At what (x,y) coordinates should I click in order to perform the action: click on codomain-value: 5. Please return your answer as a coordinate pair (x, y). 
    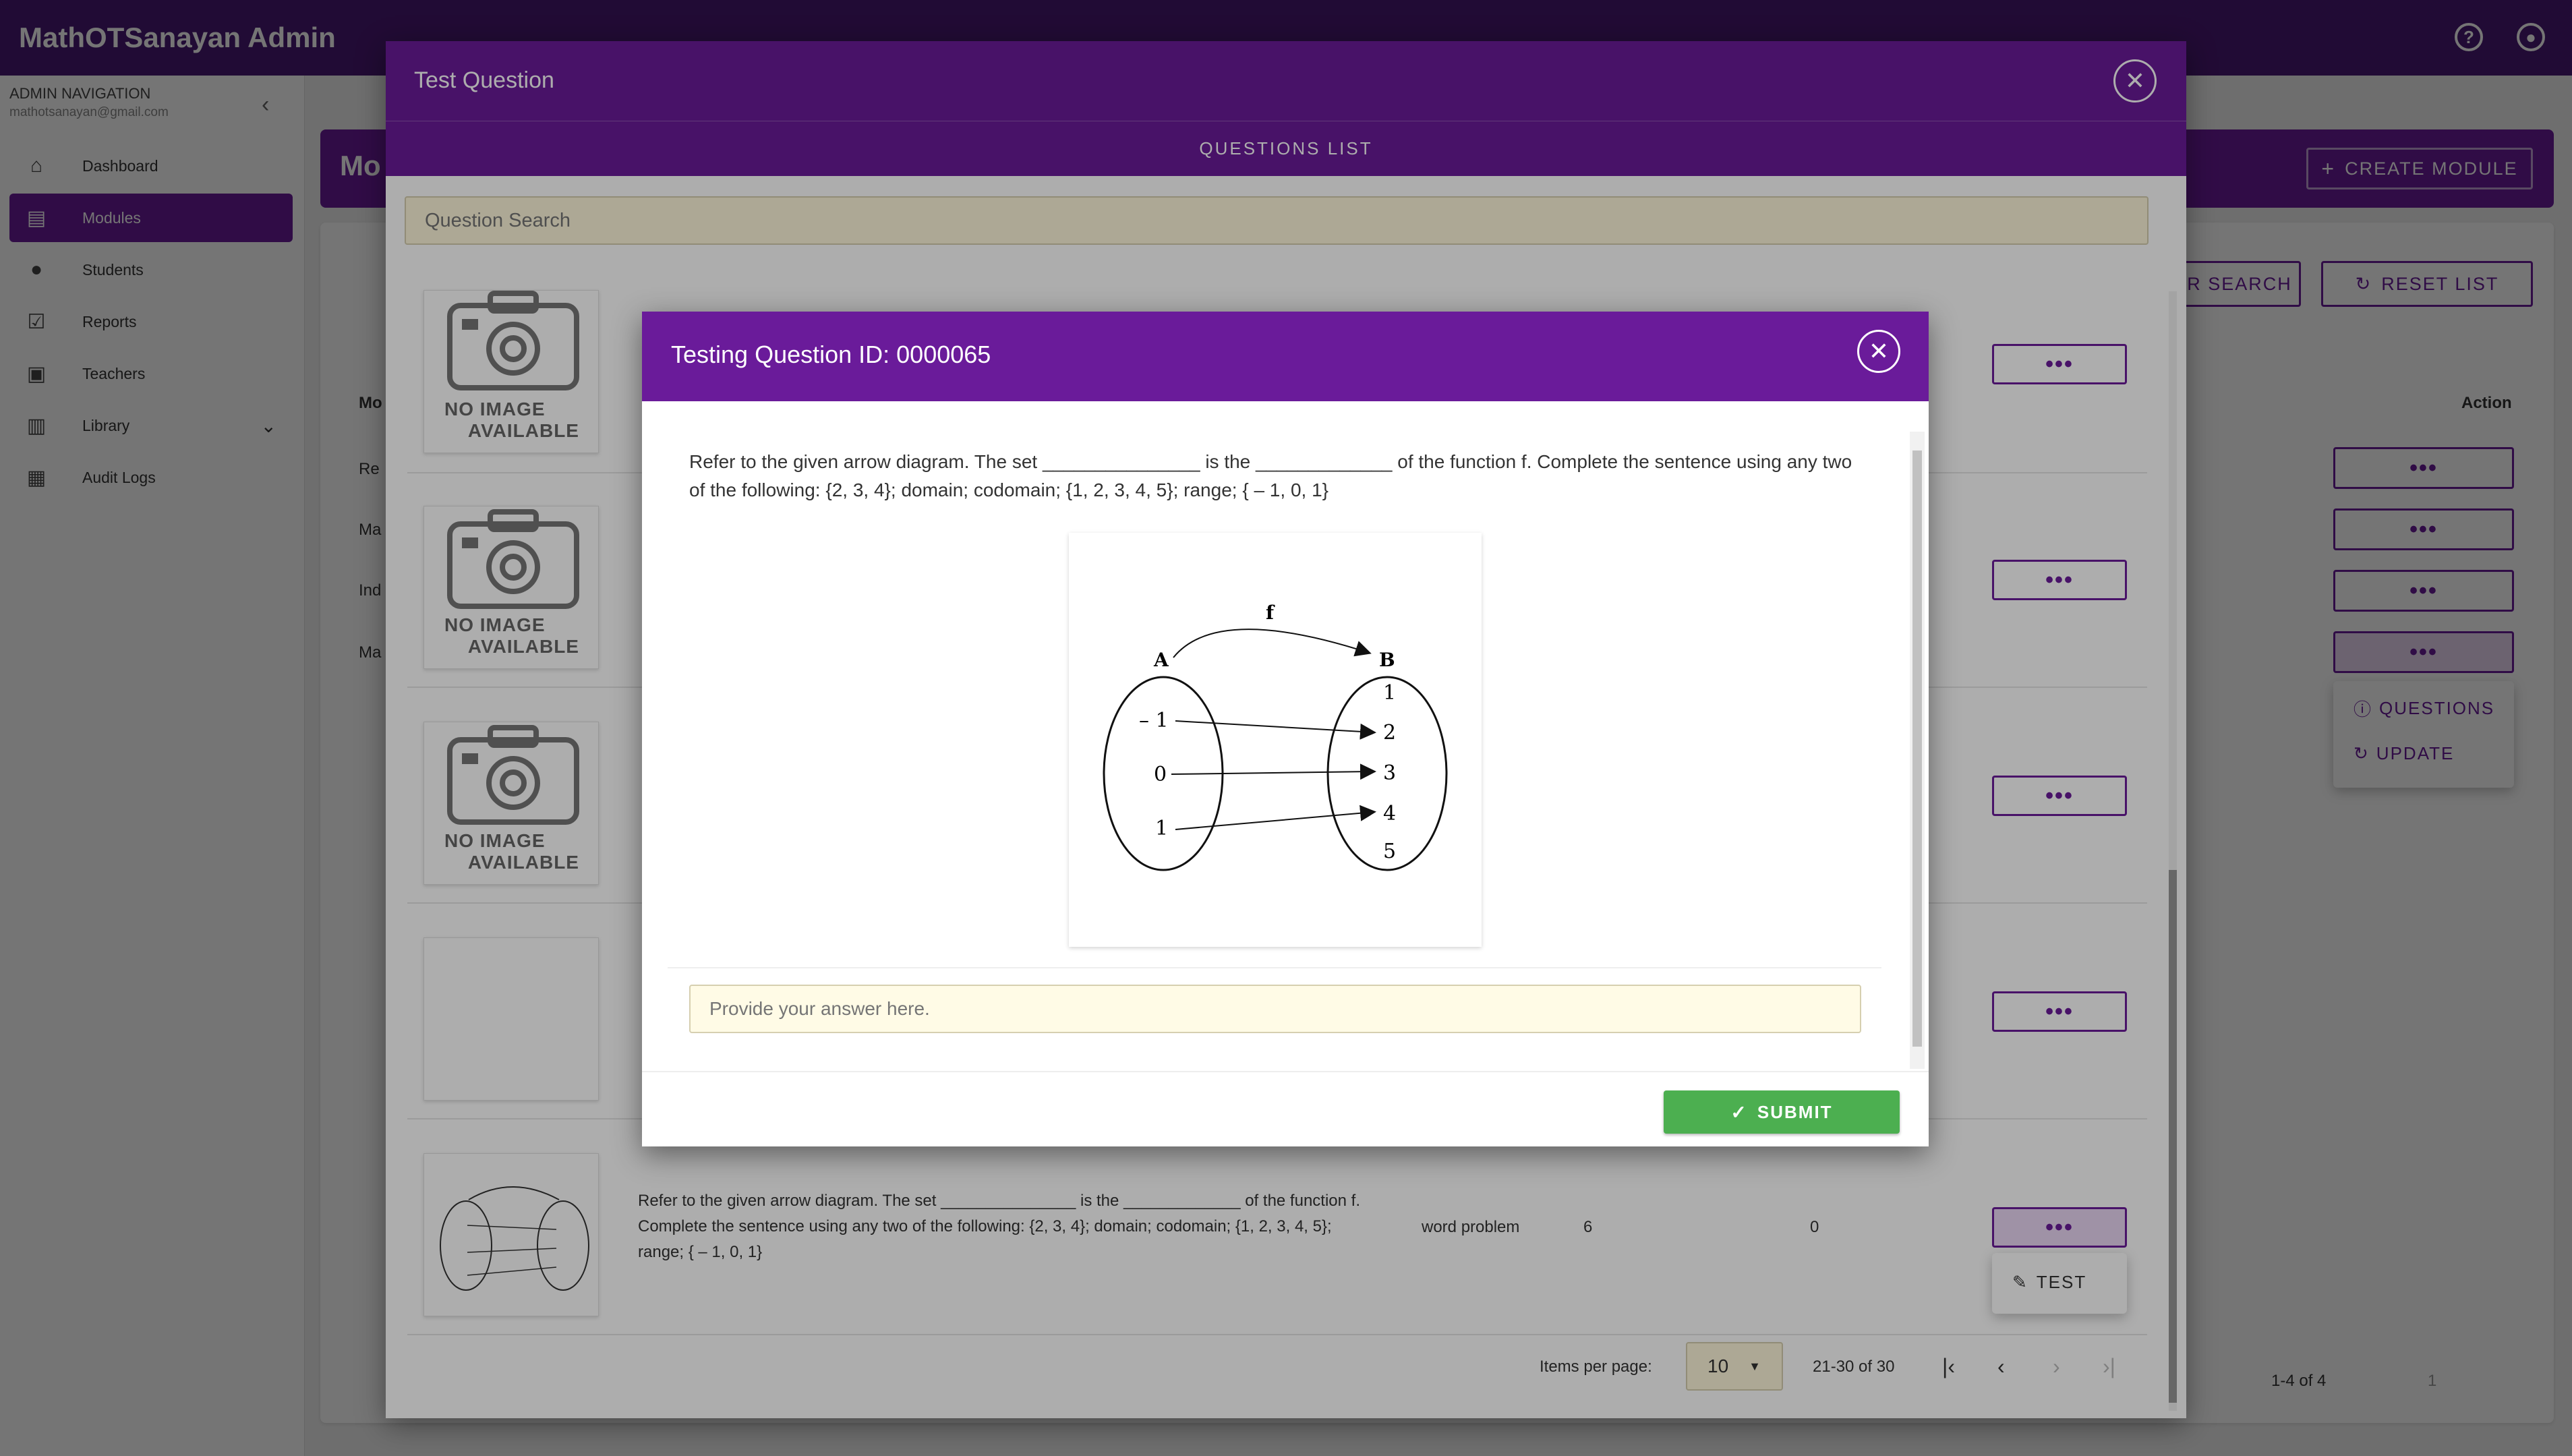
    Looking at the image, I should click on (1389, 852).